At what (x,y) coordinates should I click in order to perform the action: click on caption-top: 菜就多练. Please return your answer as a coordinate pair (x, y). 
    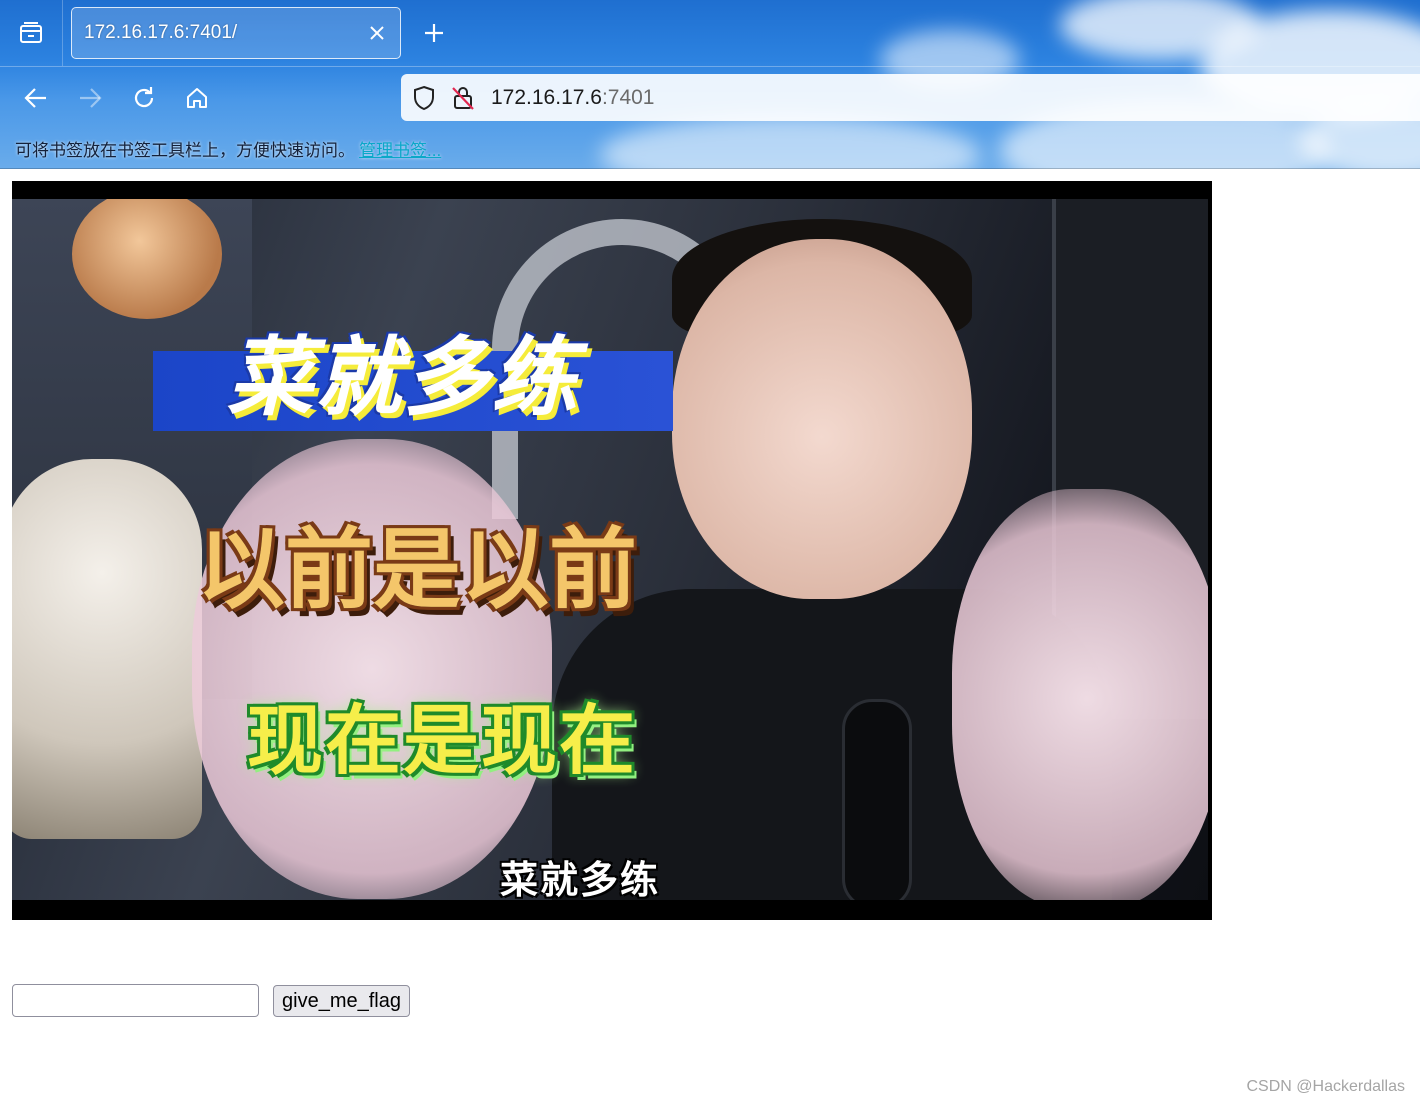
    Looking at the image, I should click on (403, 378).